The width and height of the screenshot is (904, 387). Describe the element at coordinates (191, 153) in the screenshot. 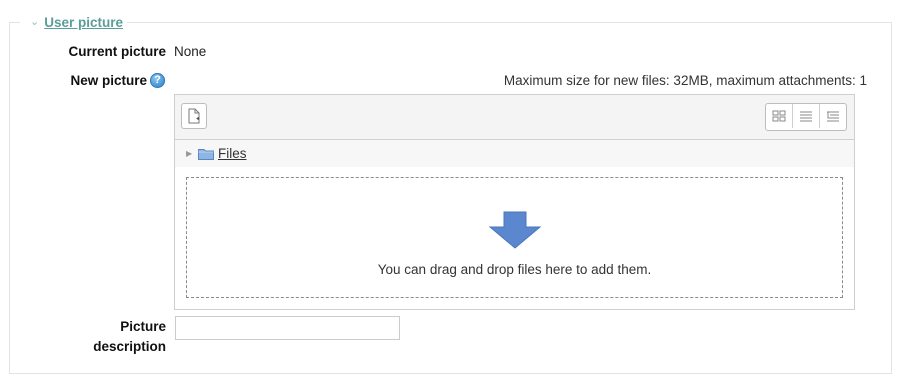

I see `expand-triangle-icon: ▶` at that location.